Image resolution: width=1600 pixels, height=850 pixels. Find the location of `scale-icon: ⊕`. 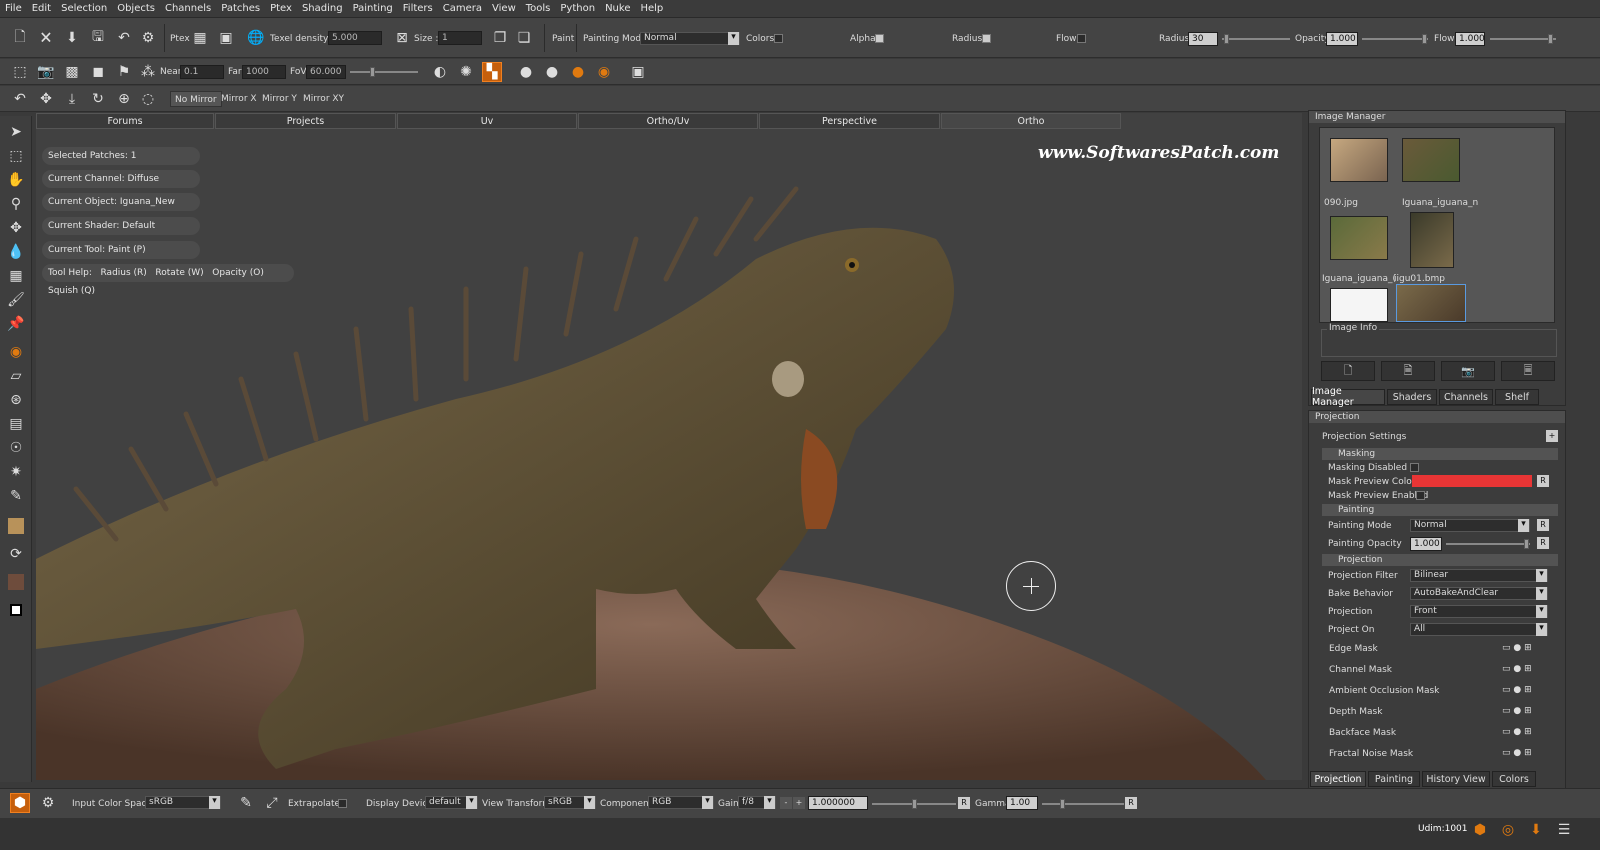

scale-icon: ⊕ is located at coordinates (124, 99).